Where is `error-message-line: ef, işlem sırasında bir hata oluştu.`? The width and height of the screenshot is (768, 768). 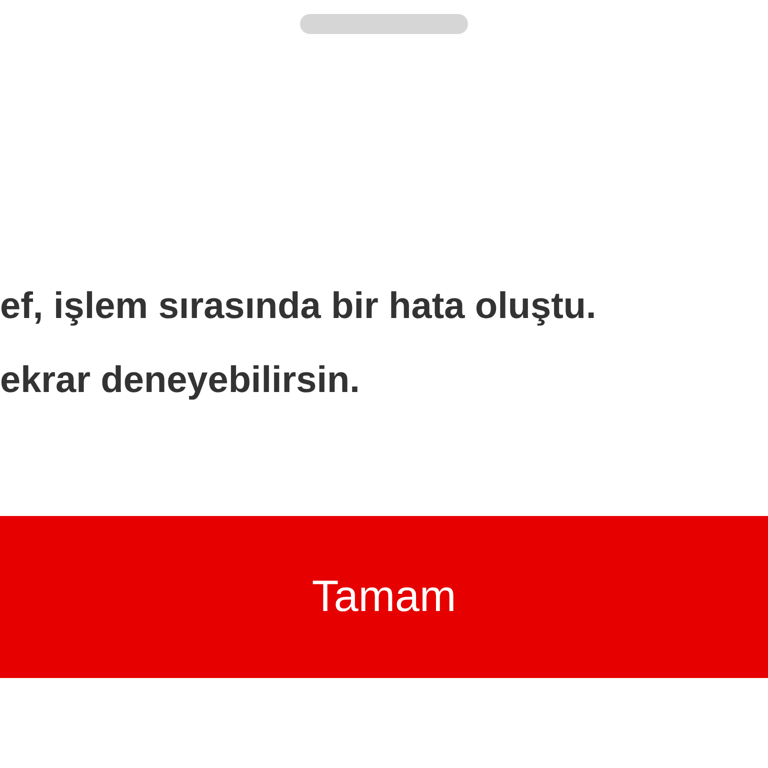
error-message-line: ef, işlem sırasında bir hata oluştu. is located at coordinates (299, 306).